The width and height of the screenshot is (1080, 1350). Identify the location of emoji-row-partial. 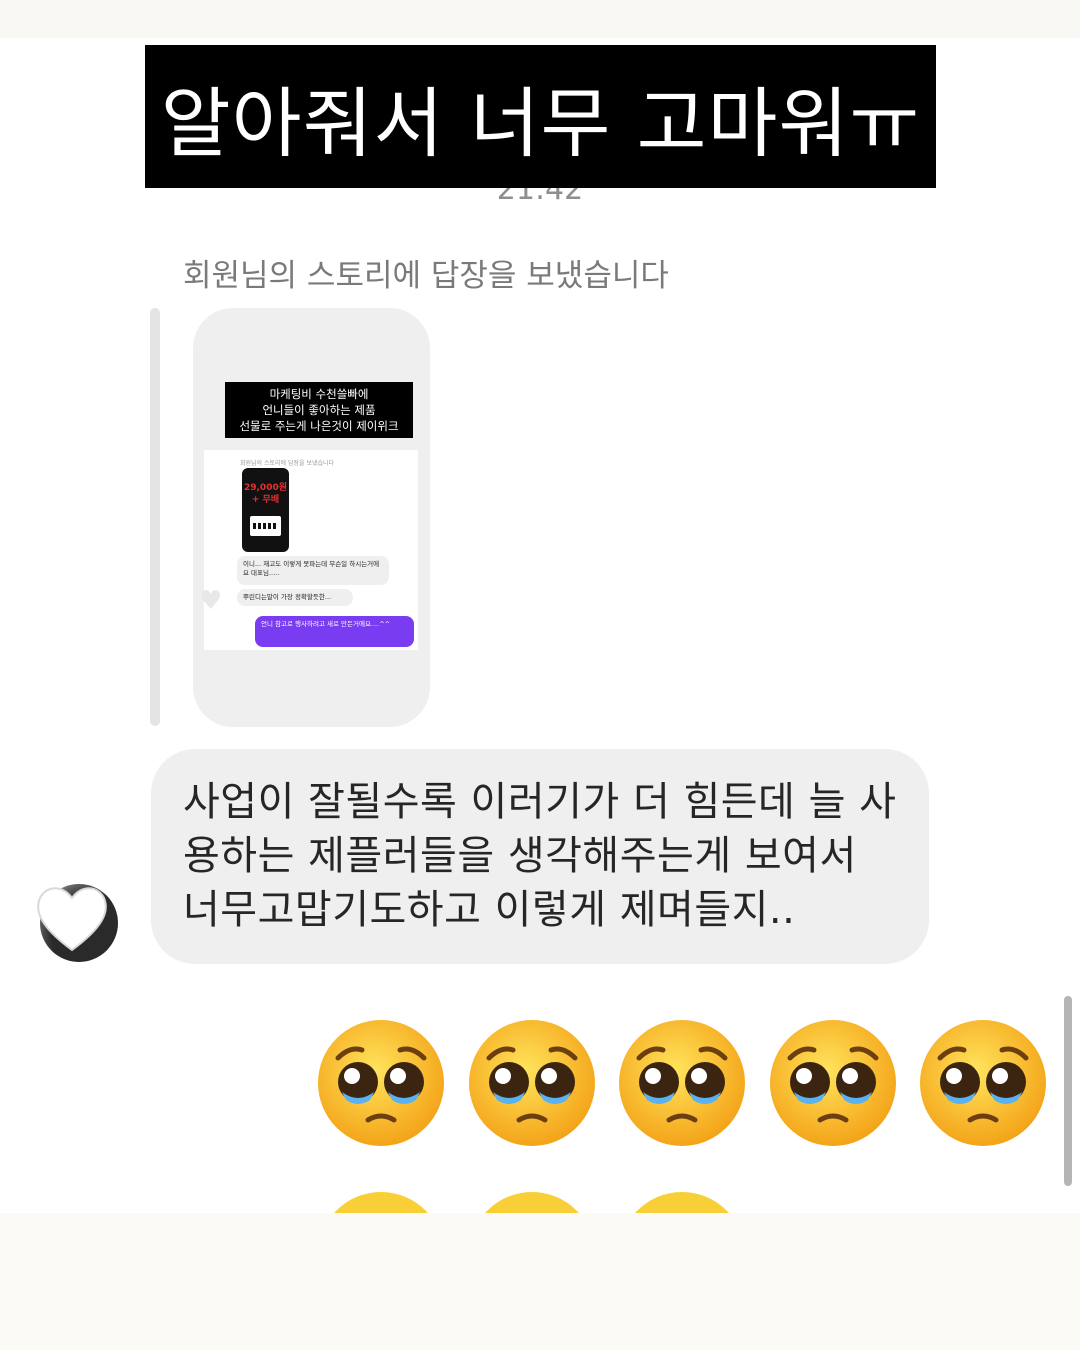
(686, 1201).